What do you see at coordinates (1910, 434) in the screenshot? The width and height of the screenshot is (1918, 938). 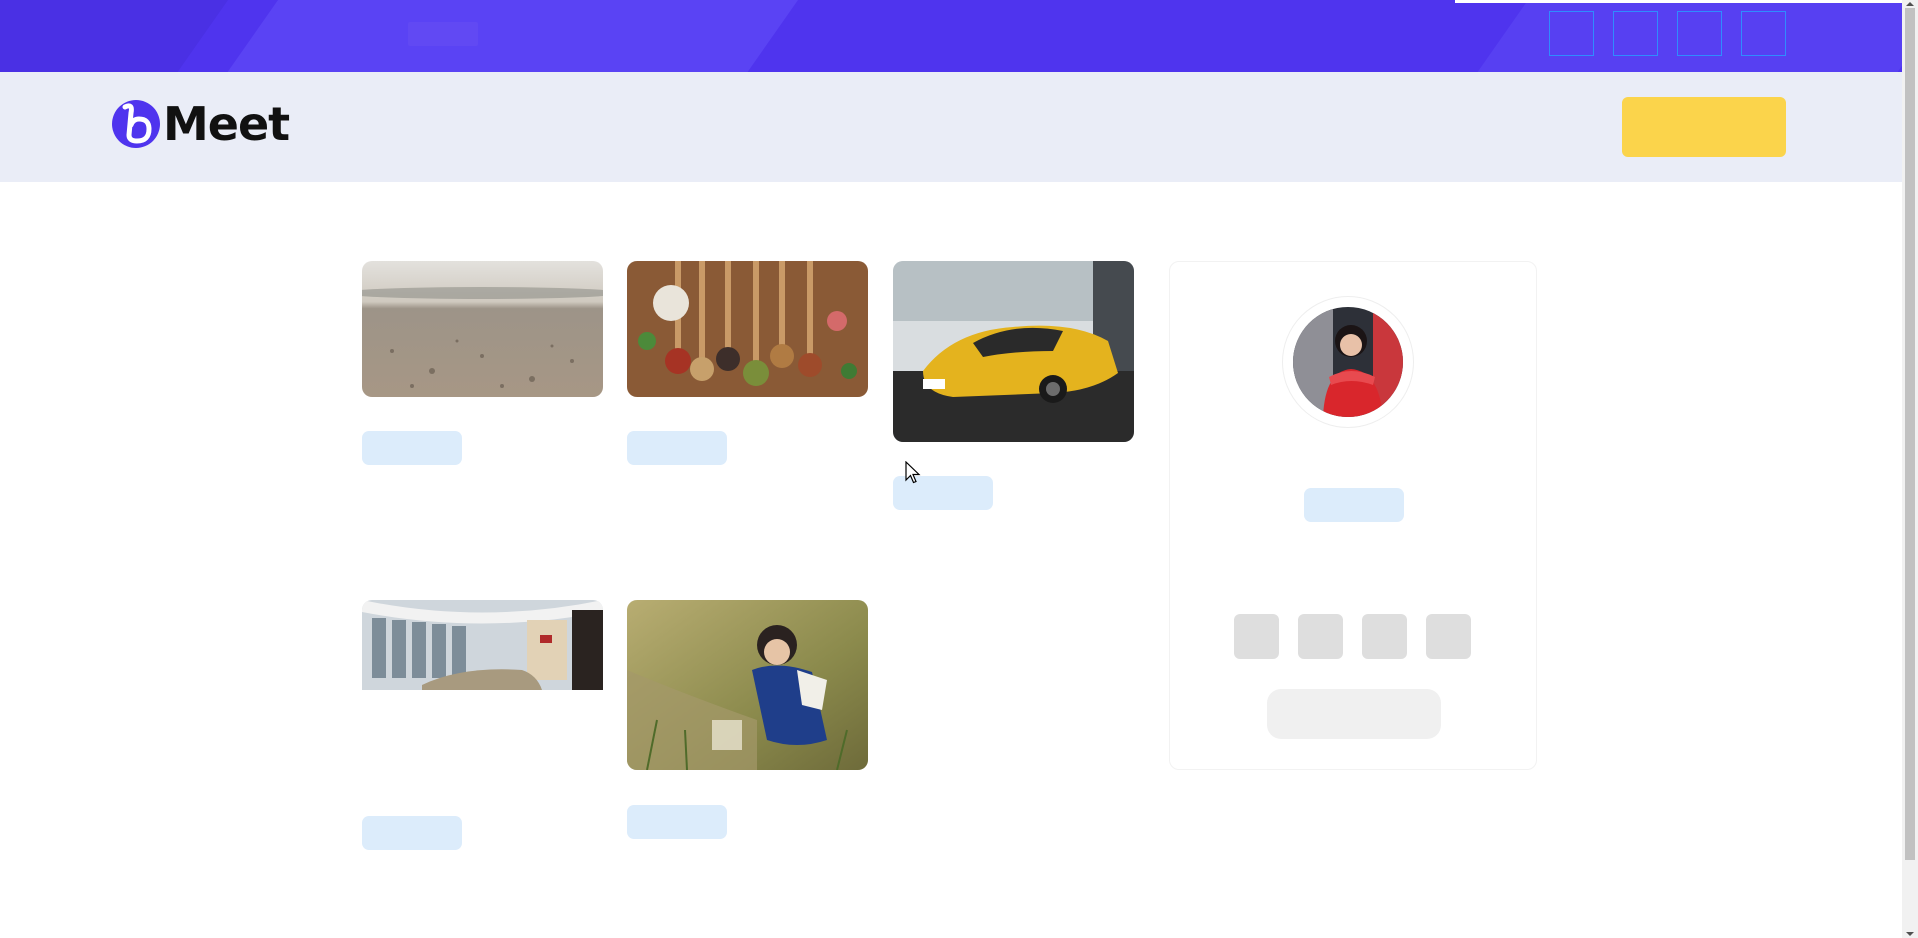 I see `scrollbar-thumb` at bounding box center [1910, 434].